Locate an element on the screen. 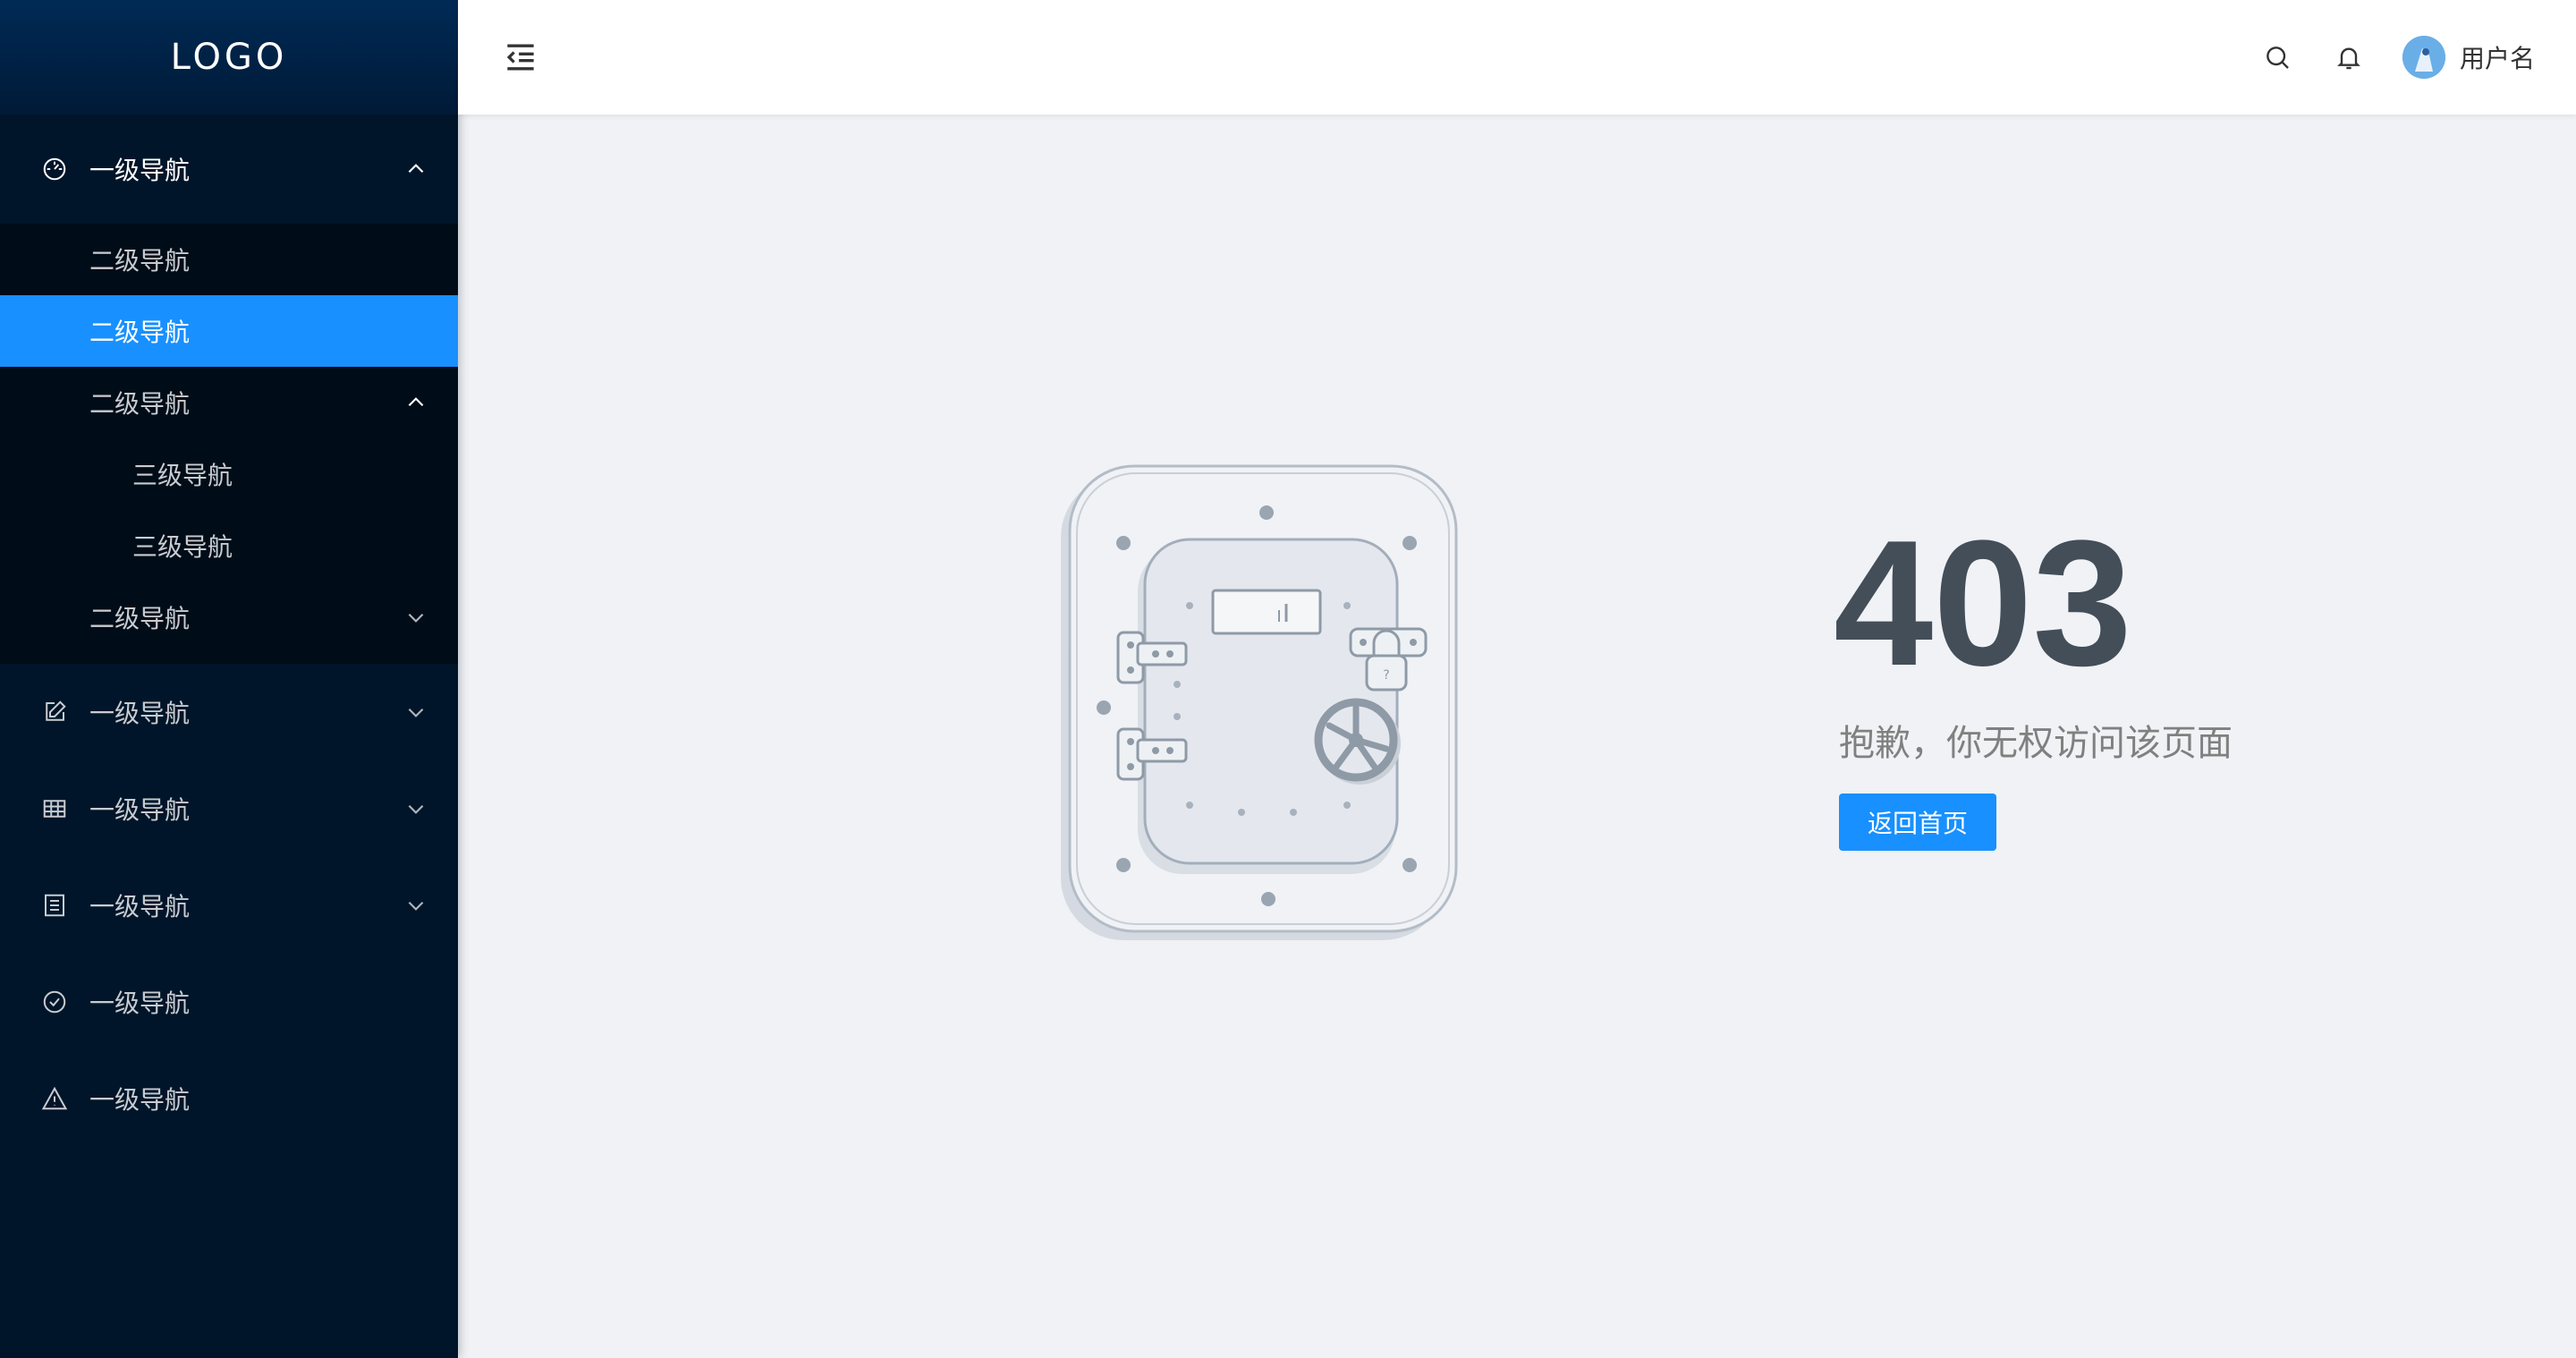  check-circle-icon is located at coordinates (54, 1002).